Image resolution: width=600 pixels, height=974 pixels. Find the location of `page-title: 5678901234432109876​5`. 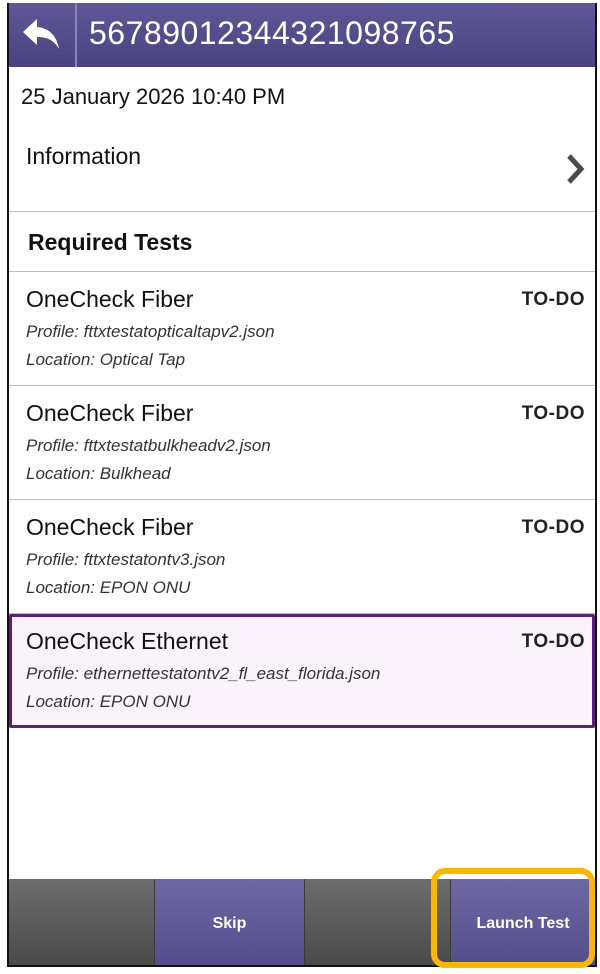

page-title: 5678901234432109876​5 is located at coordinates (272, 33).